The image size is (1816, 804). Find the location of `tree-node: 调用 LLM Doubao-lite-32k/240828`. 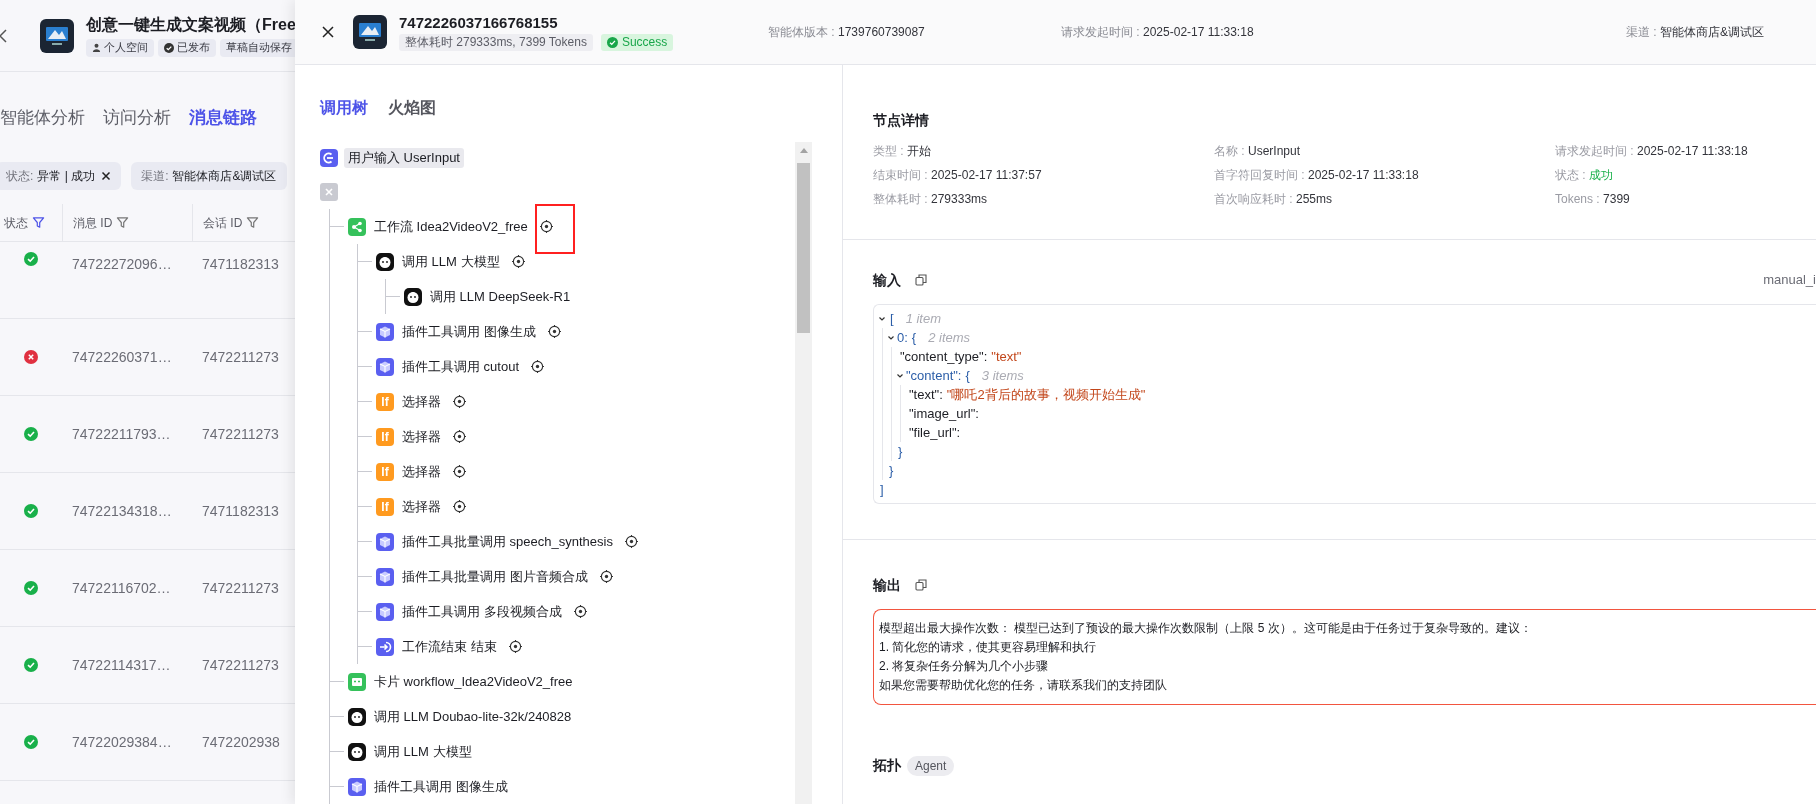

tree-node: 调用 LLM Doubao-lite-32k/240828 is located at coordinates (473, 716).